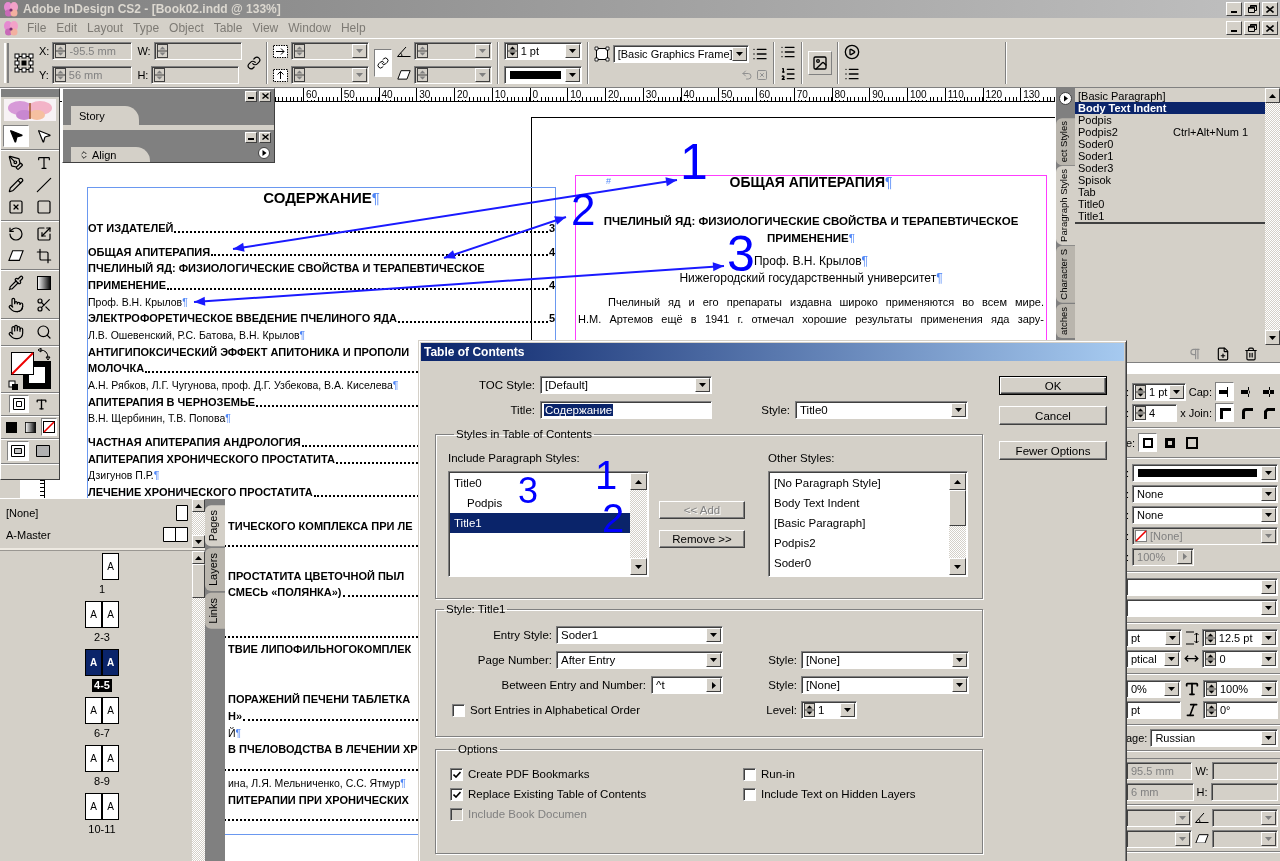  What do you see at coordinates (795, 543) in the screenshot?
I see `list-item: Podpis2` at bounding box center [795, 543].